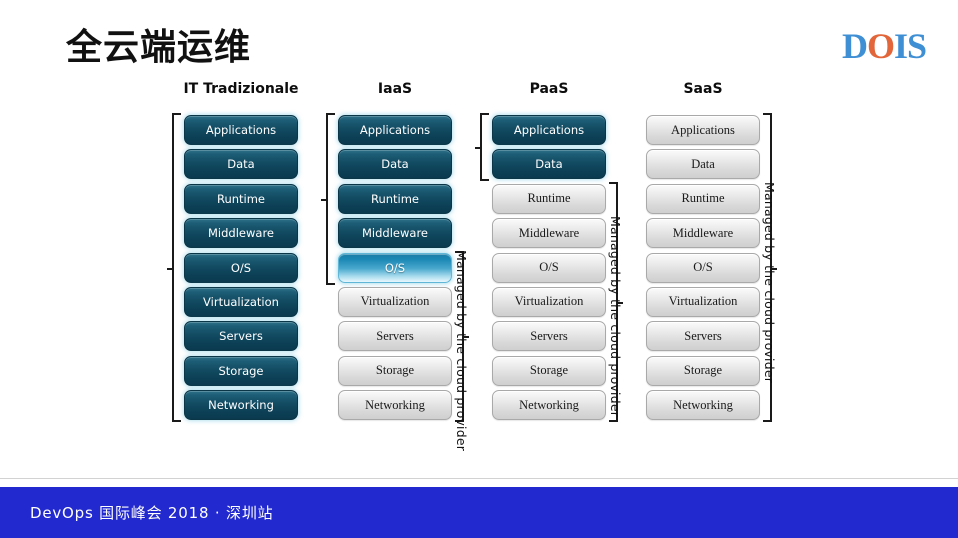 The height and width of the screenshot is (538, 958). I want to click on footer-text: DevOps 国际峰会 2018 · 深圳站, so click(152, 513).